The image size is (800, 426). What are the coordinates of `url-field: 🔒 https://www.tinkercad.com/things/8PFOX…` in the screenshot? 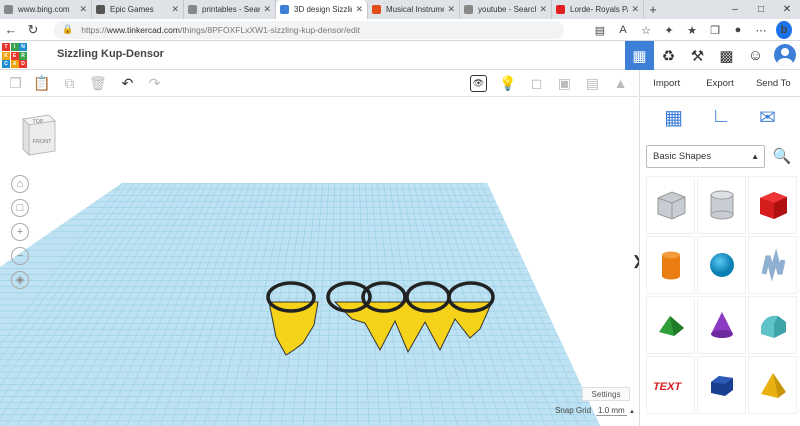 It's located at (309, 29).